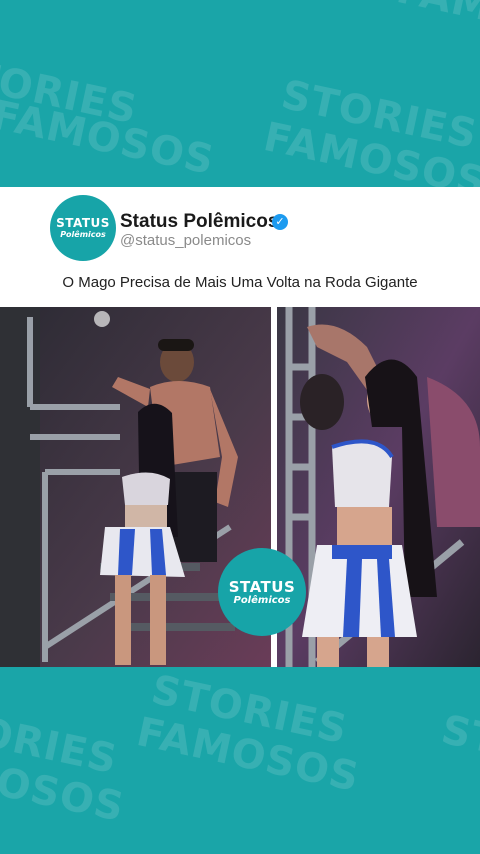 The height and width of the screenshot is (854, 480). What do you see at coordinates (199, 222) in the screenshot?
I see `profile-name: Status Polêmicos` at bounding box center [199, 222].